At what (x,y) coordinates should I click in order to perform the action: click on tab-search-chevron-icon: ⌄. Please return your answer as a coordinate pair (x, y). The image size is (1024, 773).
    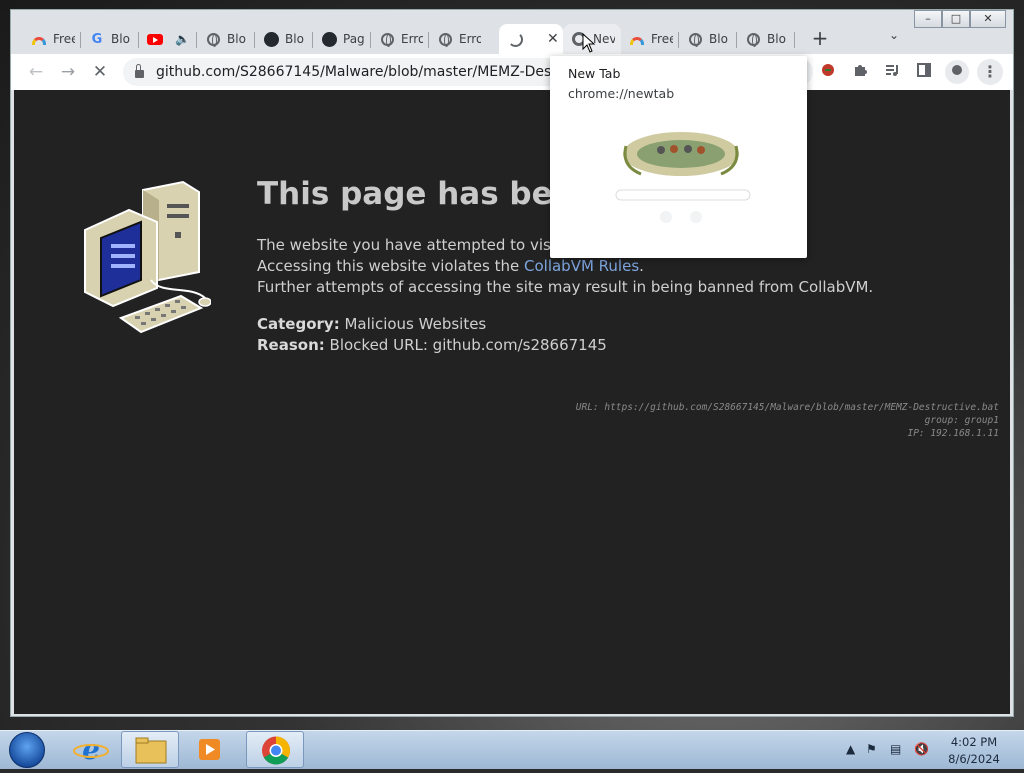
    Looking at the image, I should click on (894, 35).